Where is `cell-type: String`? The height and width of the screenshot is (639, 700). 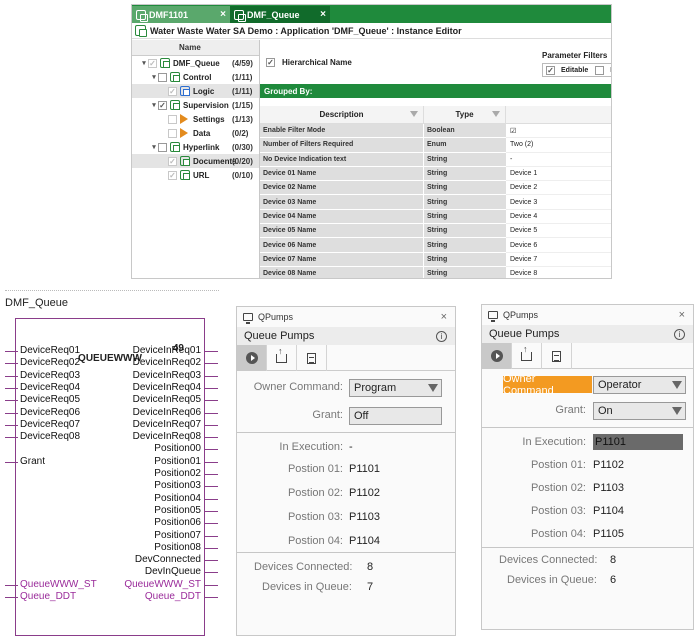
cell-type: String is located at coordinates (465, 188).